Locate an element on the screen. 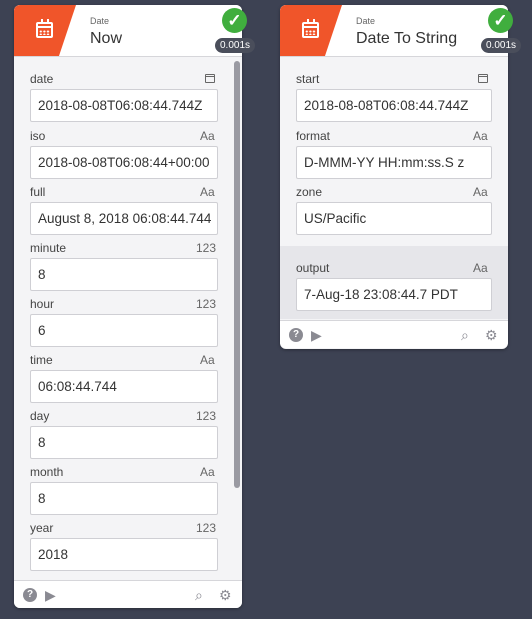 This screenshot has height=619, width=532. field-label-iso: iso is located at coordinates (38, 136).